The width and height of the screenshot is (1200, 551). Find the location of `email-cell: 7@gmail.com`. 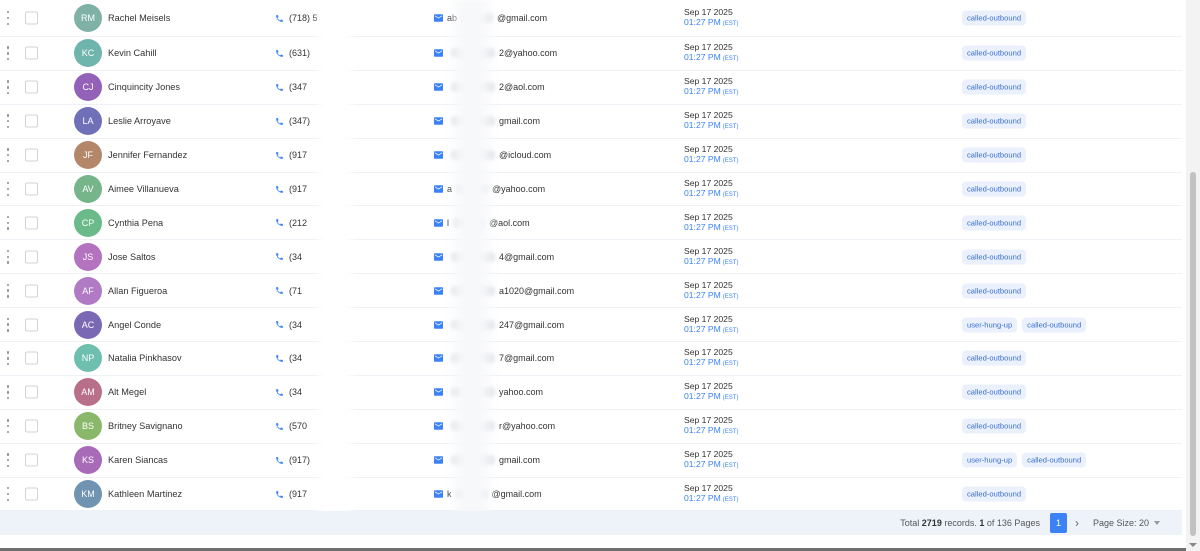

email-cell: 7@gmail.com is located at coordinates (494, 358).